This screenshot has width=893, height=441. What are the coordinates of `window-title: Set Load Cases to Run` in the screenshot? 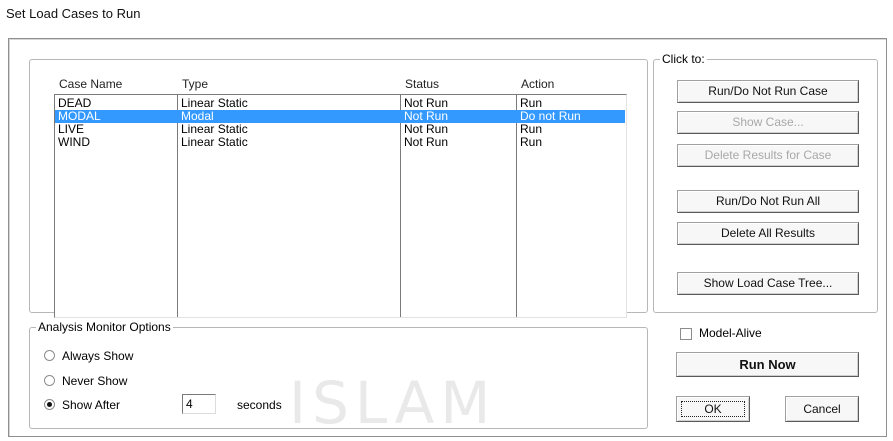 It's located at (73, 13).